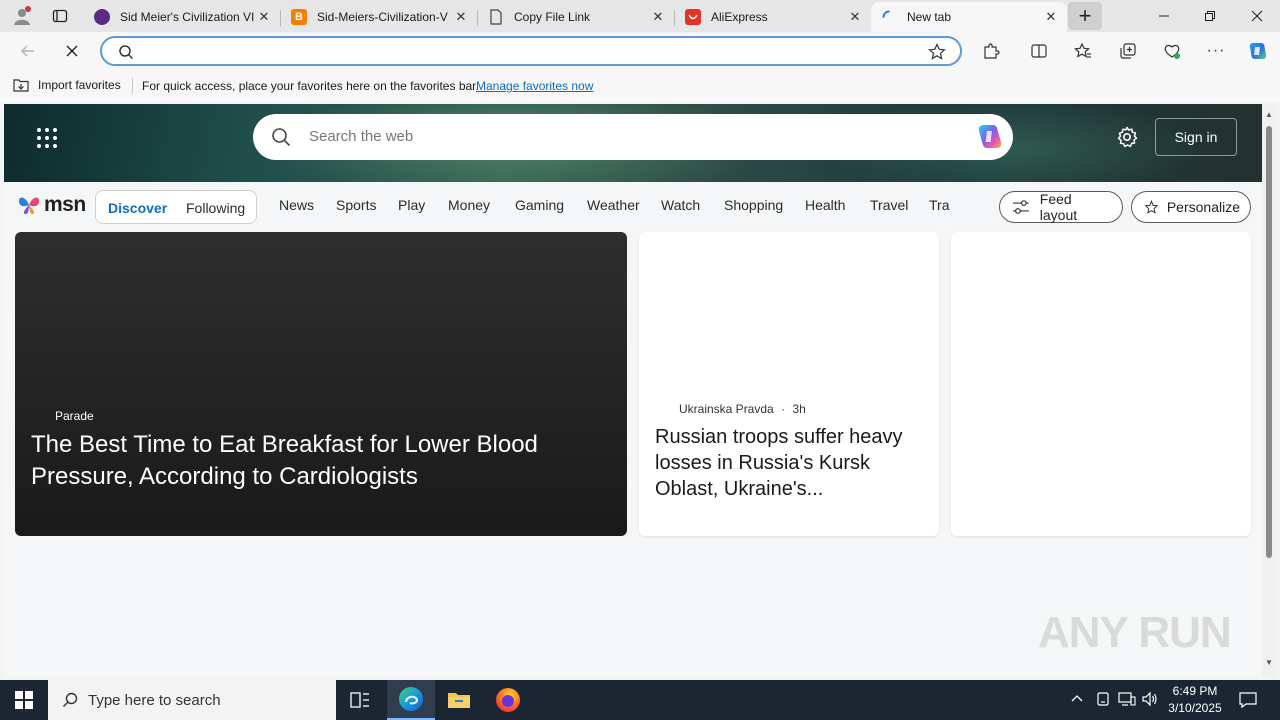 The image size is (1280, 720). Describe the element at coordinates (1103, 699) in the screenshot. I see `device-icon` at that location.